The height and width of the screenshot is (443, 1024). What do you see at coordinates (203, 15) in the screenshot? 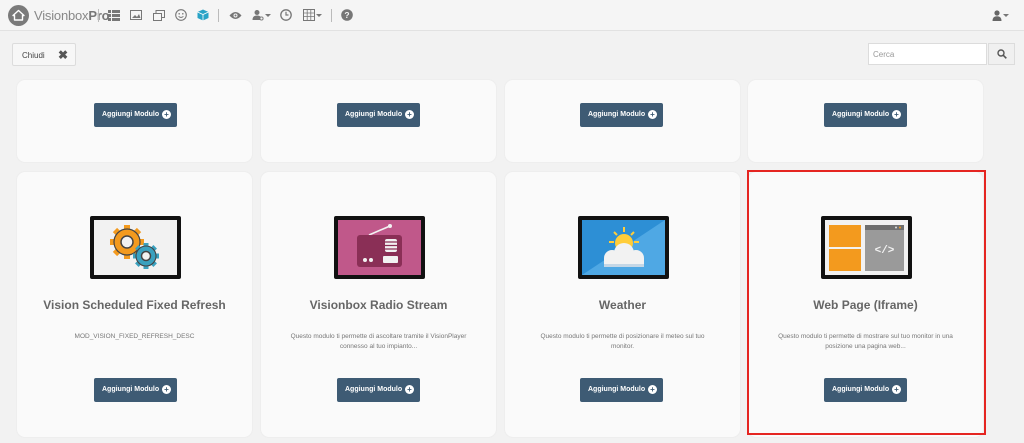
I see `cube-icon` at bounding box center [203, 15].